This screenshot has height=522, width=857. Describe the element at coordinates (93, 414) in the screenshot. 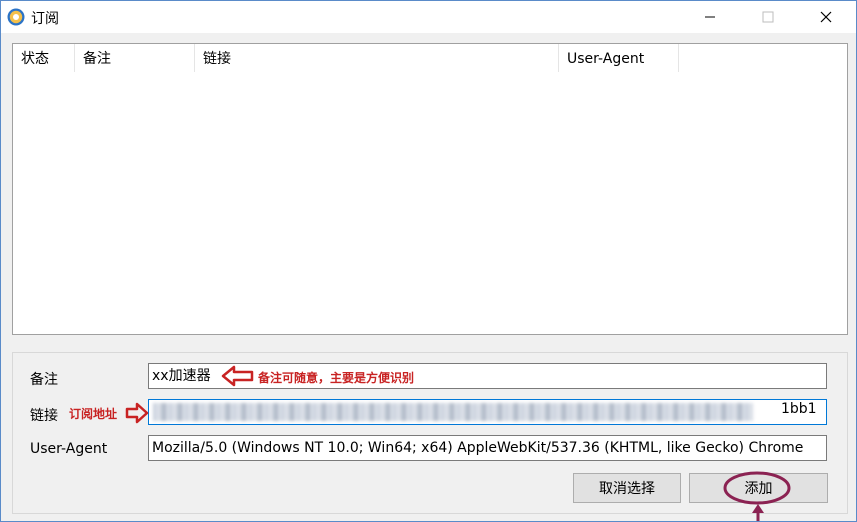

I see `link-annotation: 订阅地址` at that location.